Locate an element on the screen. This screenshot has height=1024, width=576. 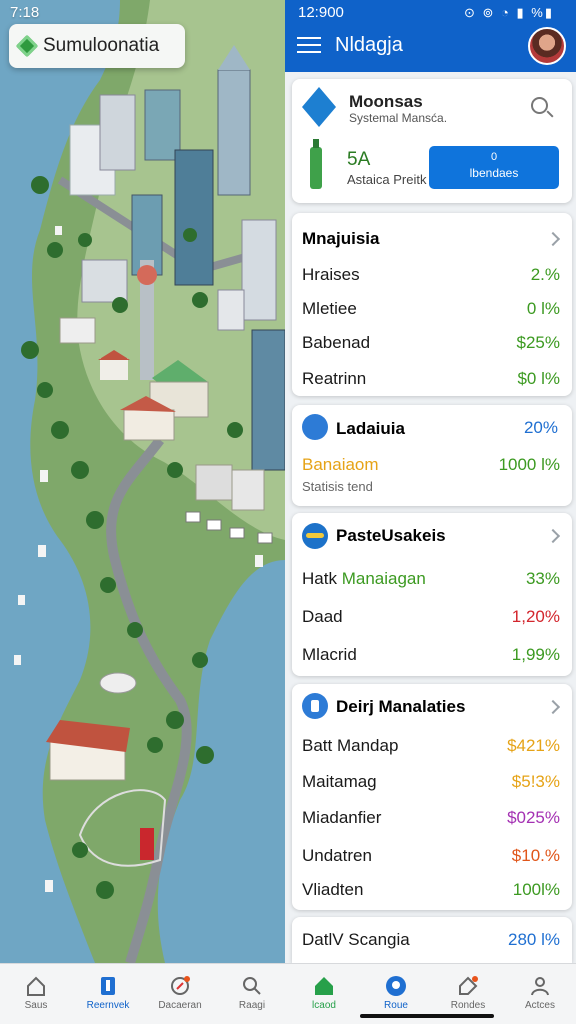
airline-logo-icon is located at coordinates (315, 536).